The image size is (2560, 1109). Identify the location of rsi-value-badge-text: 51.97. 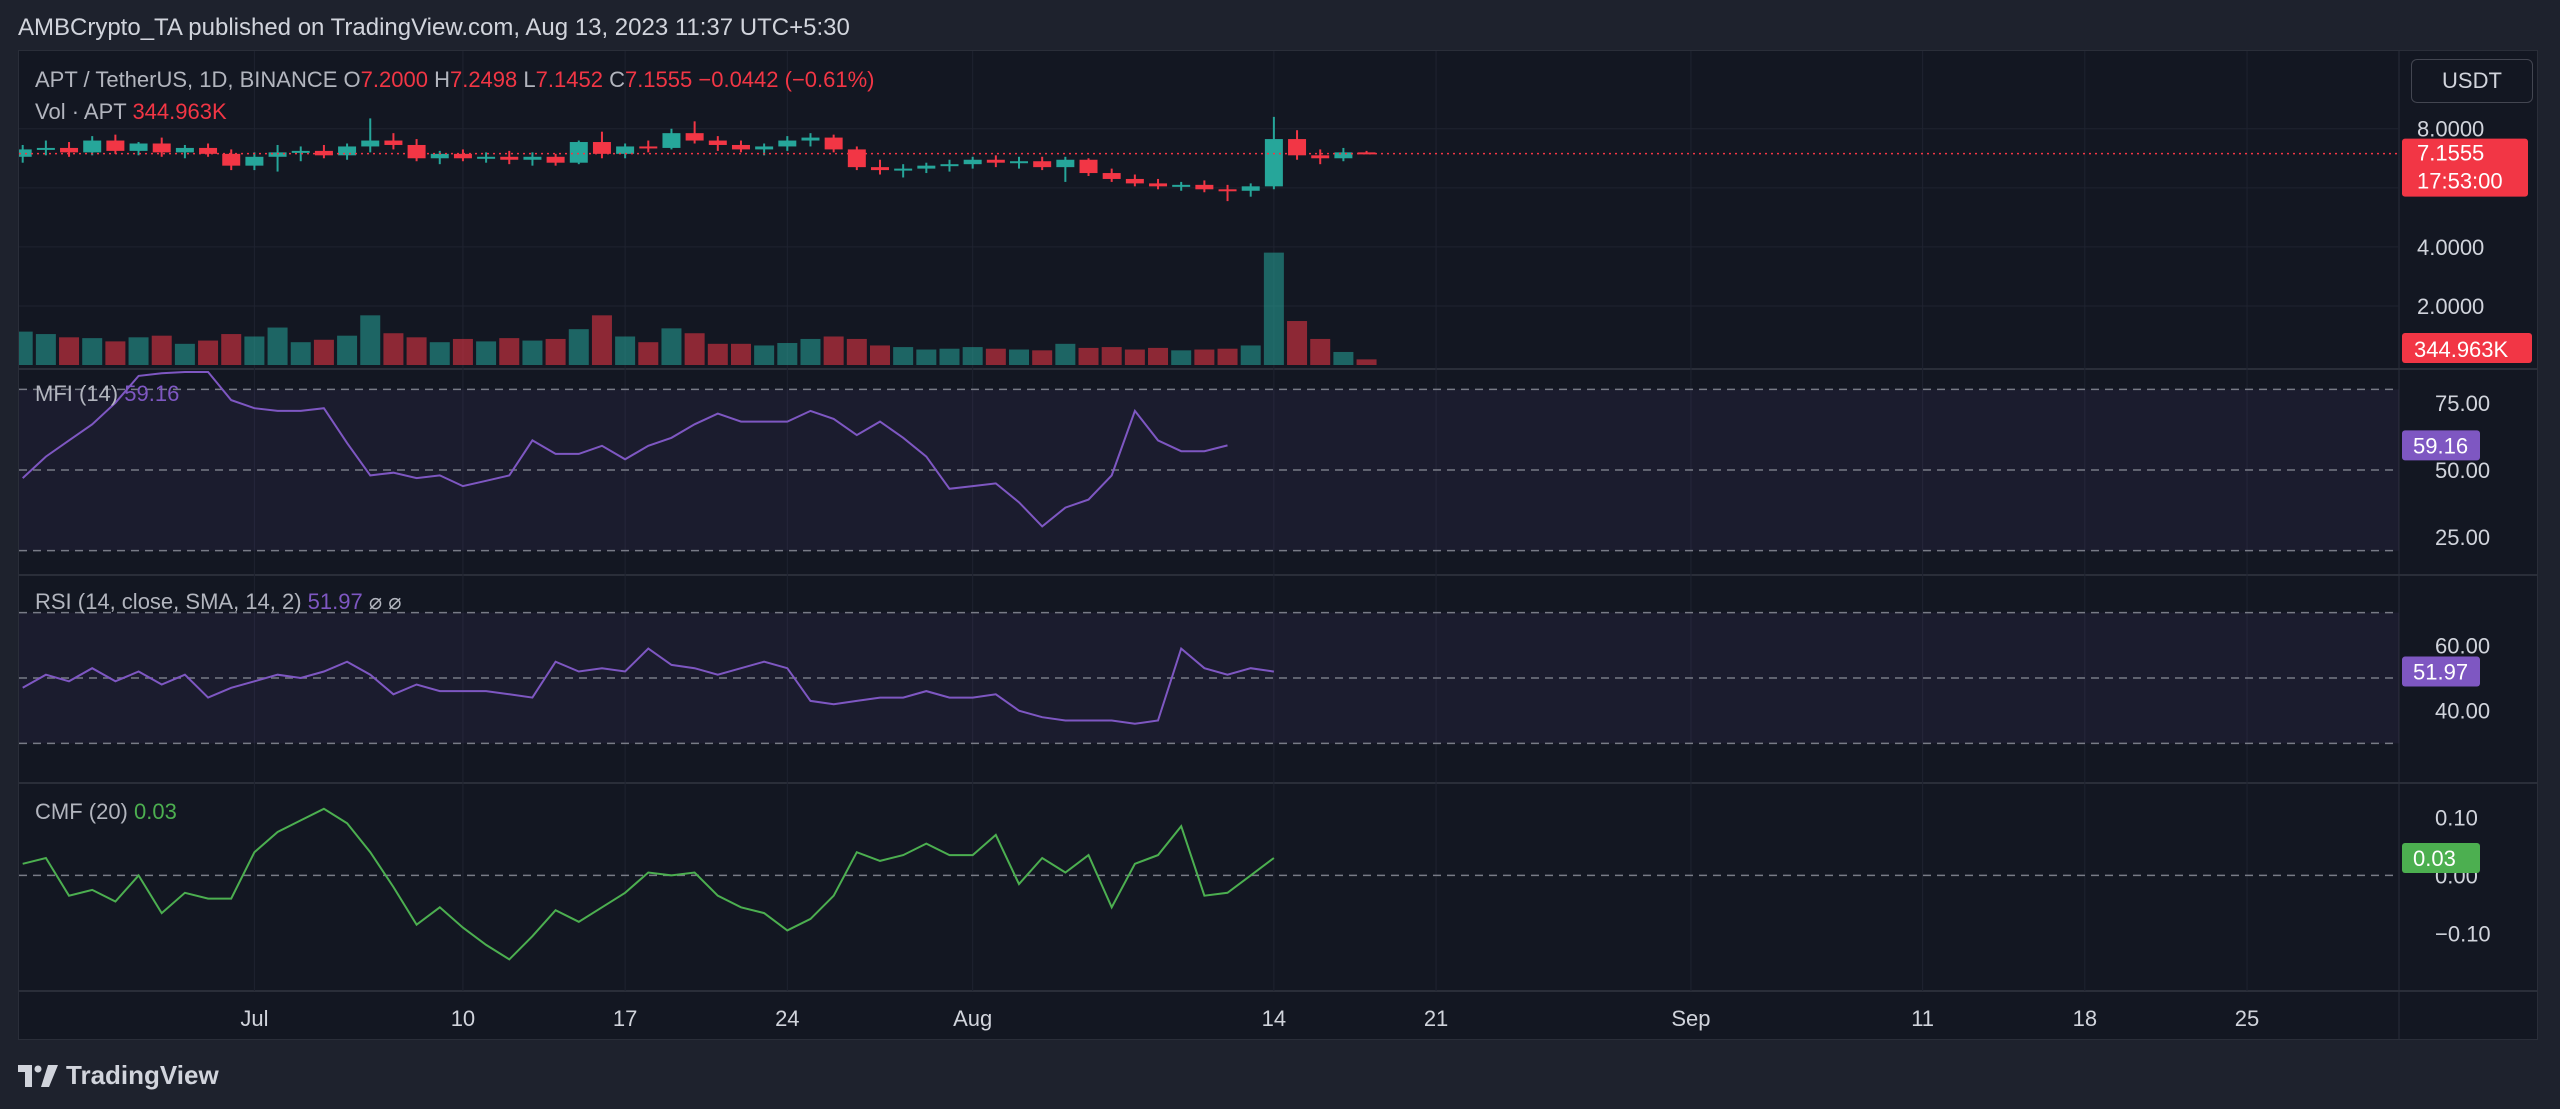
(2440, 672).